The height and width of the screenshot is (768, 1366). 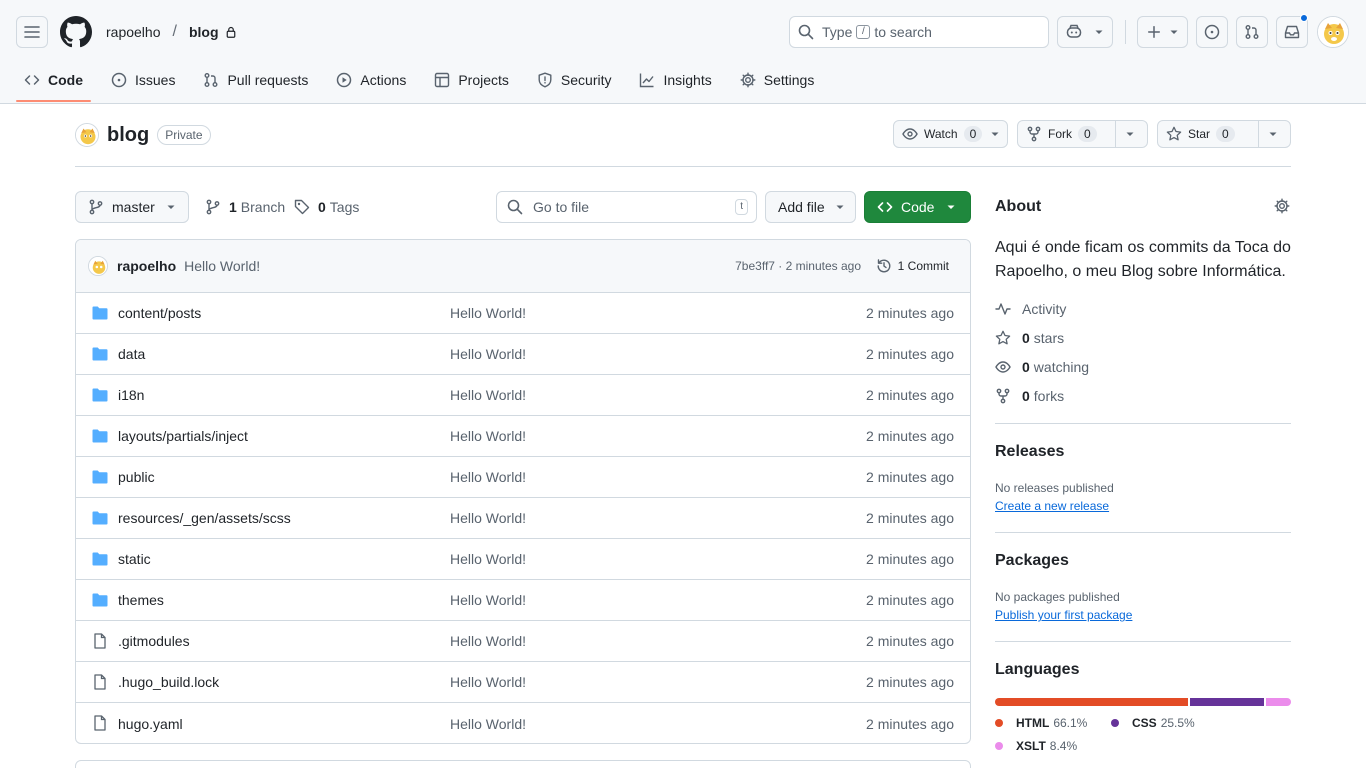 What do you see at coordinates (128, 135) in the screenshot?
I see `repo-name: blog` at bounding box center [128, 135].